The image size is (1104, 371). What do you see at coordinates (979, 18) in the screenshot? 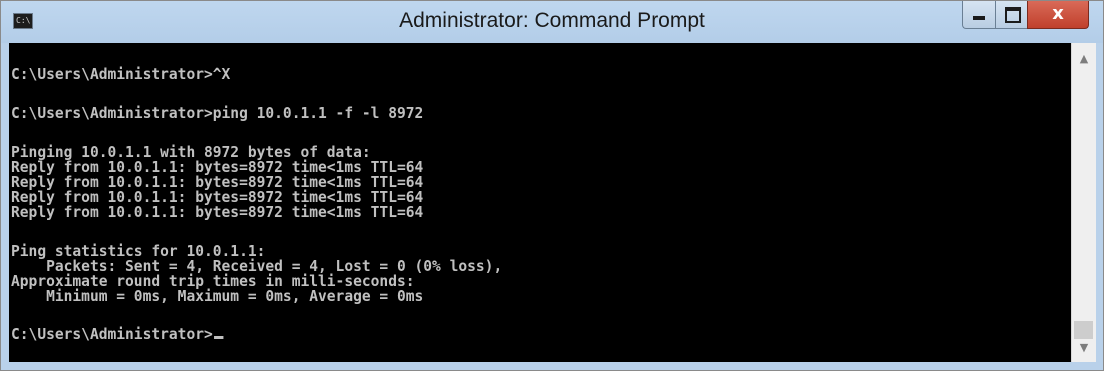
I see `minimize-icon` at bounding box center [979, 18].